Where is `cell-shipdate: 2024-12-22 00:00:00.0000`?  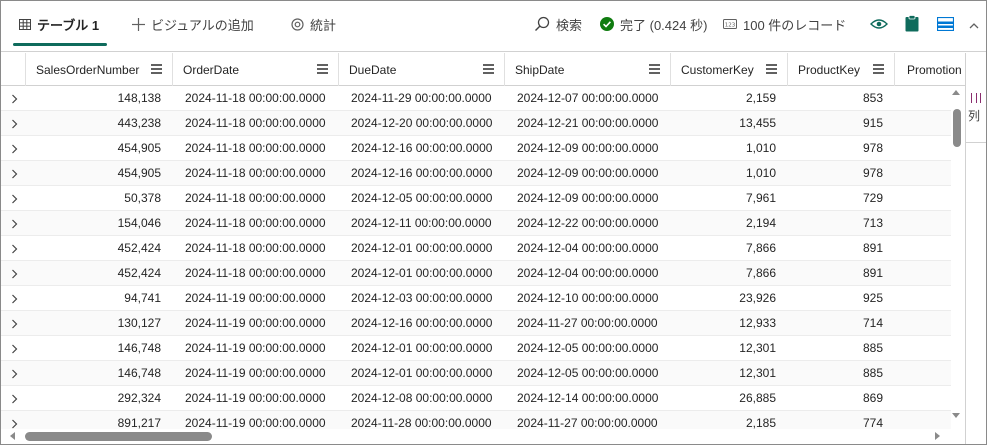
cell-shipdate: 2024-12-22 00:00:00.0000 is located at coordinates (588, 223).